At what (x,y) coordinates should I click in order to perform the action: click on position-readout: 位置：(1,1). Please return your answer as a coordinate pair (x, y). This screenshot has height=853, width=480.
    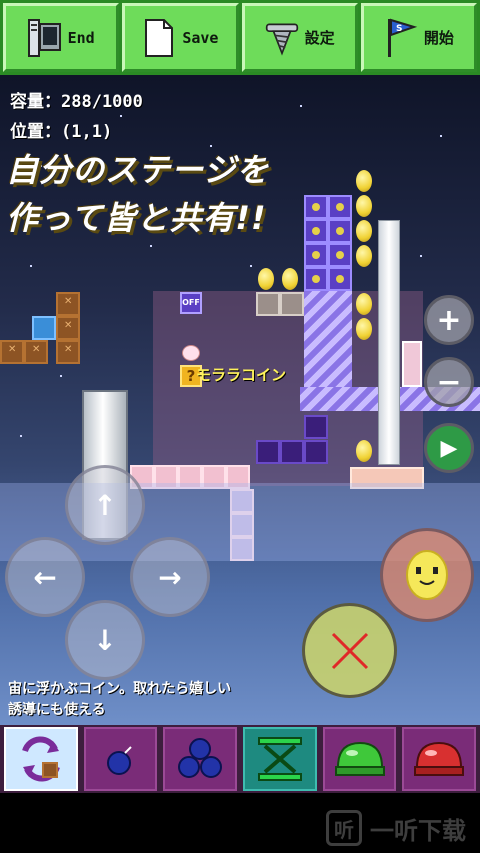
    Looking at the image, I should click on (61, 132).